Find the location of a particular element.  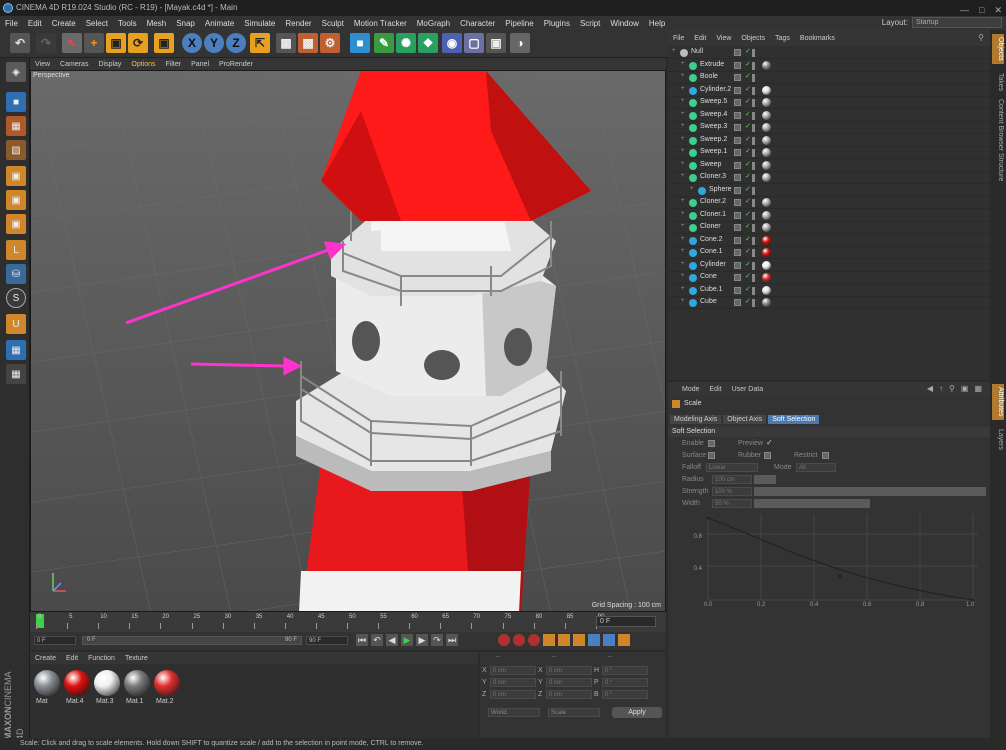

magnet-icon: U is located at coordinates (16, 324).